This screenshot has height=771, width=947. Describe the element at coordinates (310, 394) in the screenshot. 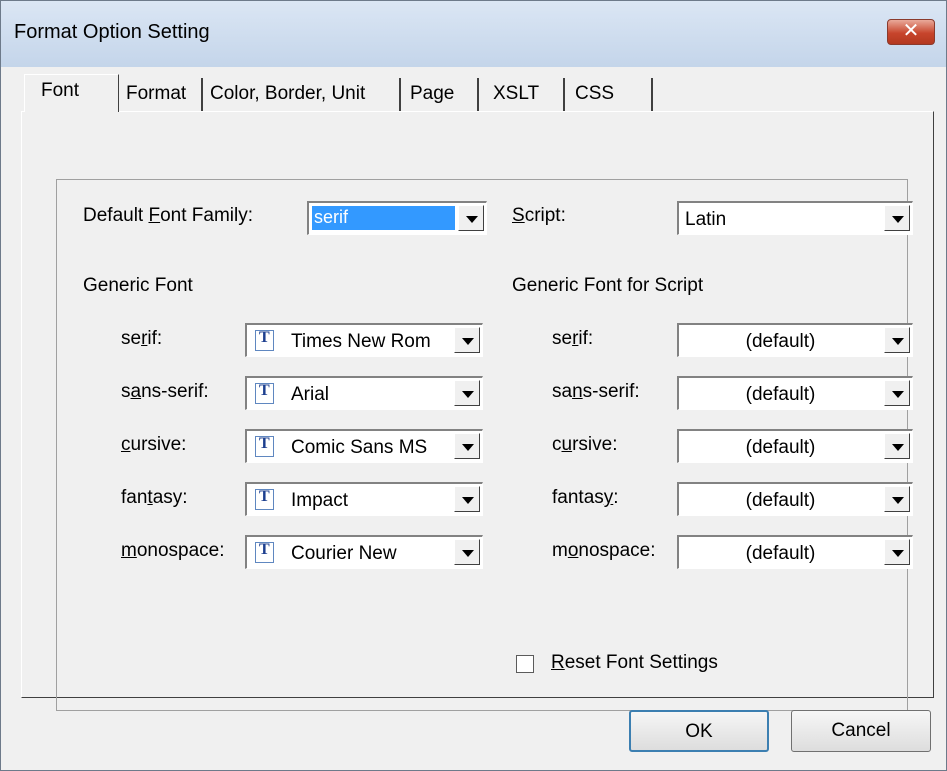

I see `generic-sans-serif-value: Arial` at that location.